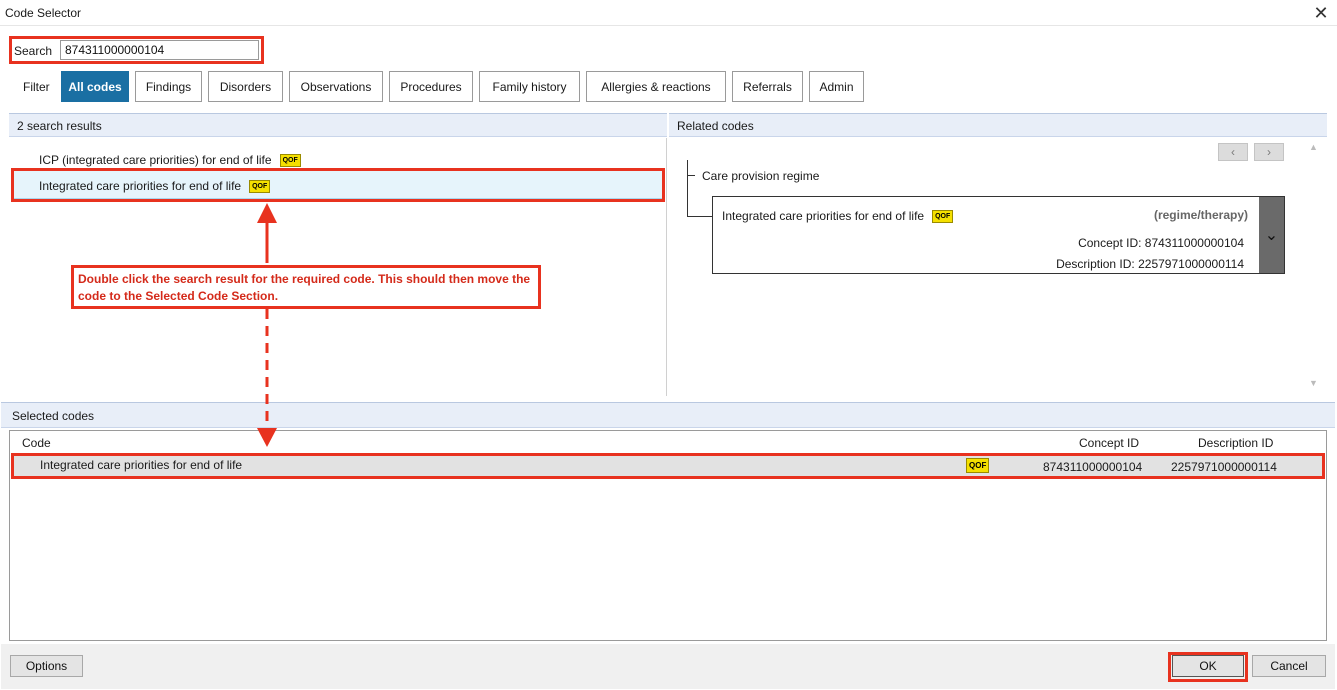 Image resolution: width=1337 pixels, height=690 pixels. Describe the element at coordinates (1321, 13) in the screenshot. I see `close-icon: ✕` at that location.